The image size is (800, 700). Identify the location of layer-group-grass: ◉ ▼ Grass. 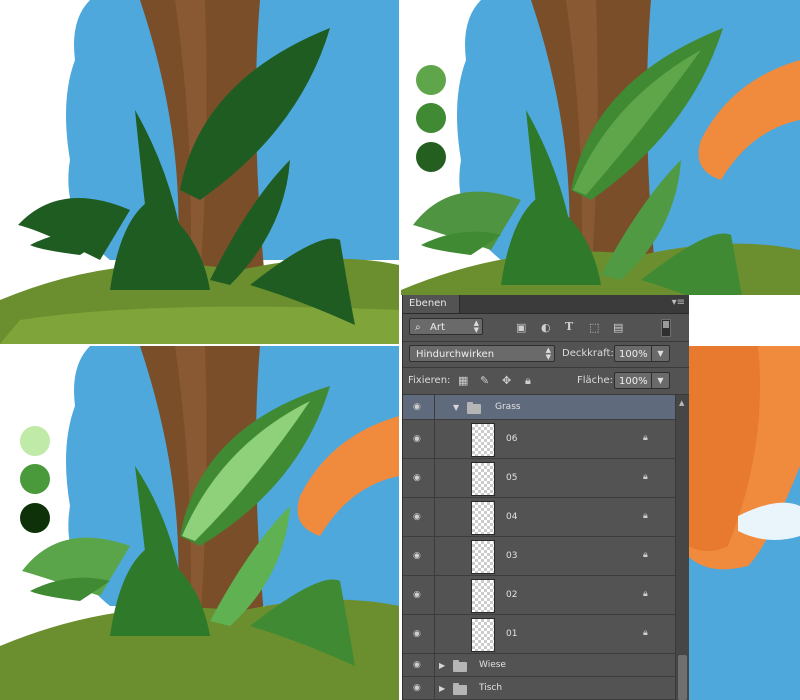
(539, 407).